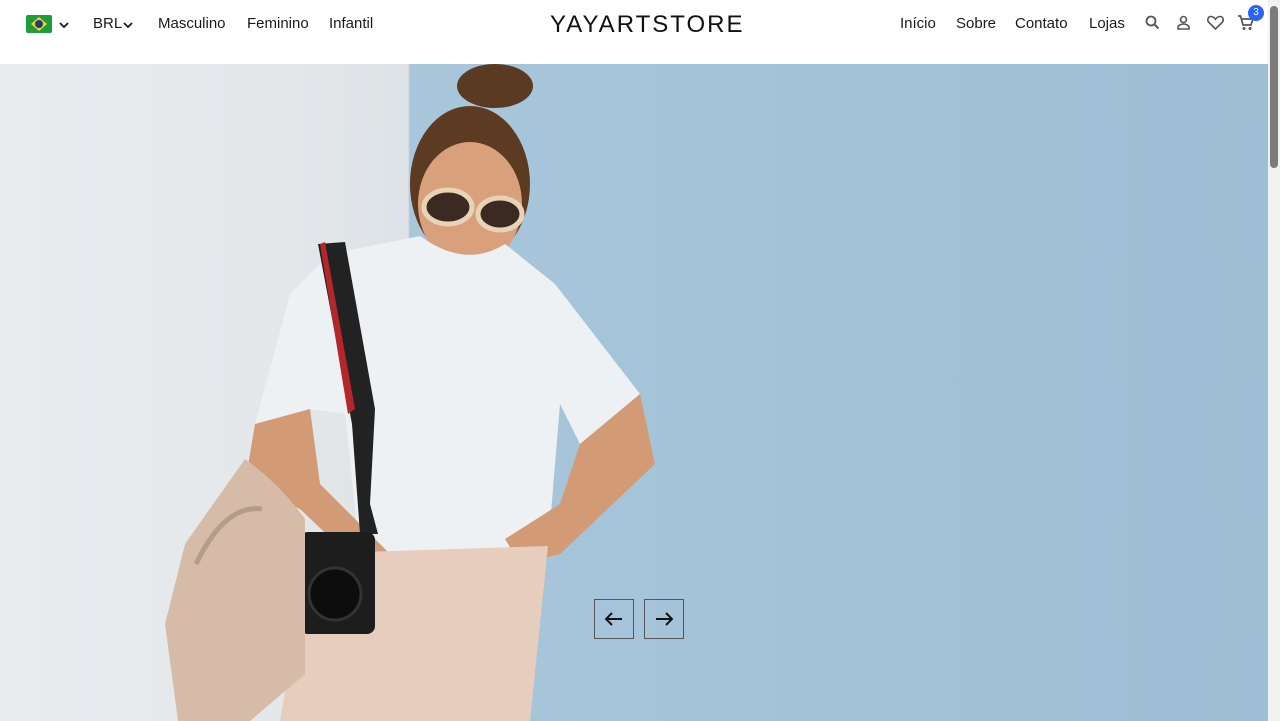 This screenshot has width=1280, height=721. Describe the element at coordinates (278, 24) in the screenshot. I see `nav-feminino: Feminino` at that location.